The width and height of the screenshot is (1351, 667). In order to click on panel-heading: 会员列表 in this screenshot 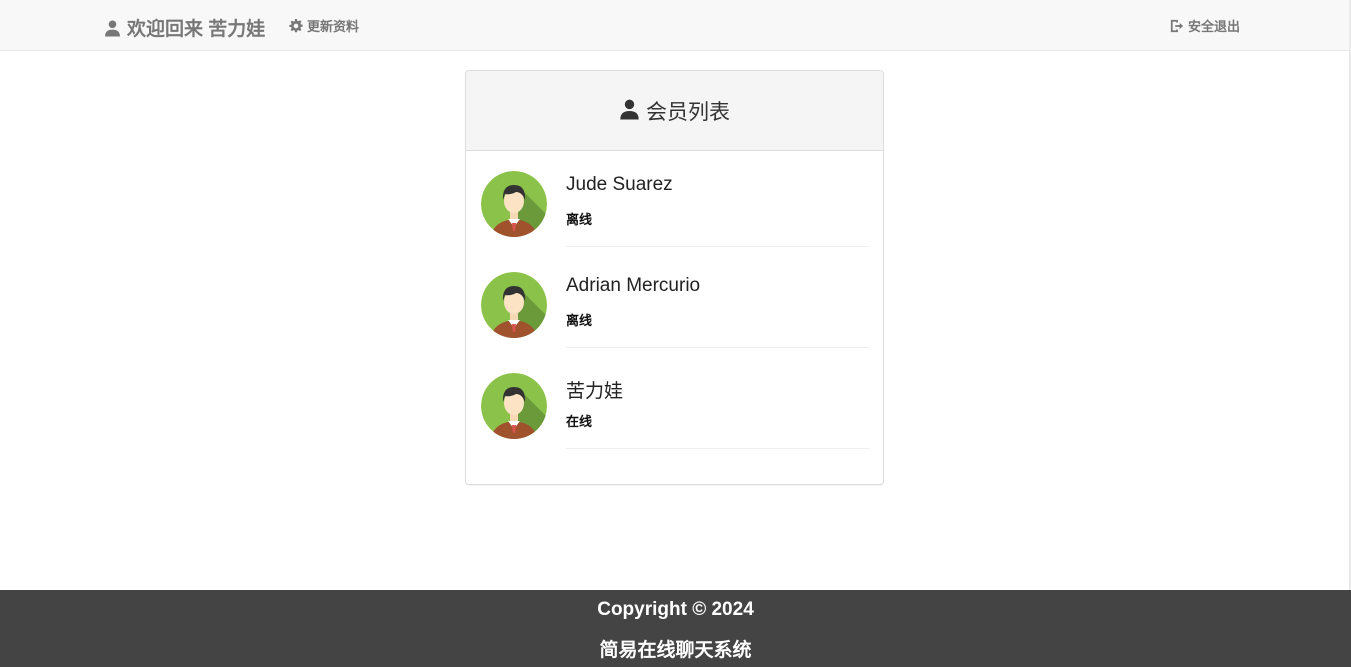, I will do `click(674, 111)`.